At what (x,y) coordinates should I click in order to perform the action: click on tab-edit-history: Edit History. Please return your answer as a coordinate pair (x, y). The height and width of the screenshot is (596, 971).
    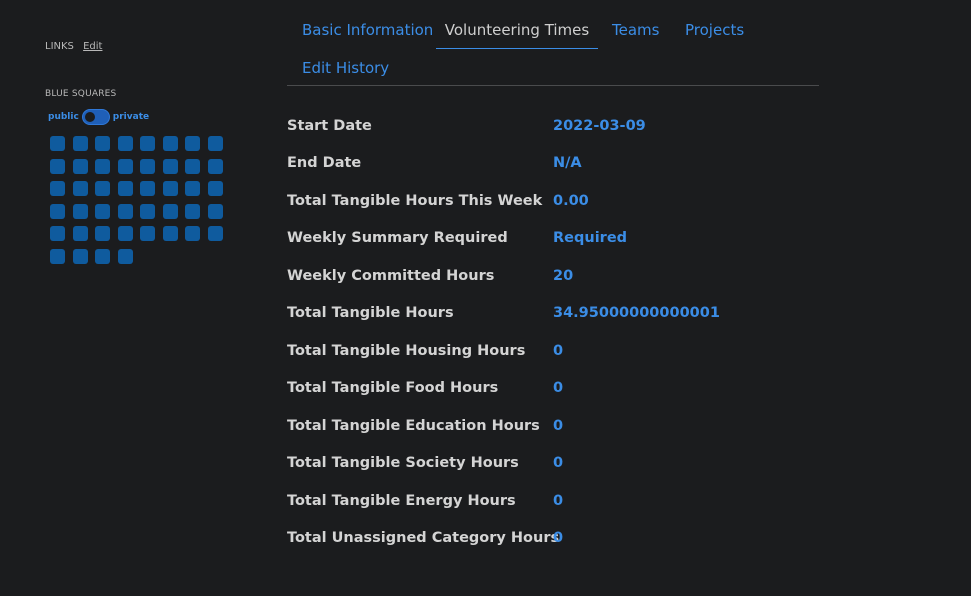
    Looking at the image, I should click on (345, 68).